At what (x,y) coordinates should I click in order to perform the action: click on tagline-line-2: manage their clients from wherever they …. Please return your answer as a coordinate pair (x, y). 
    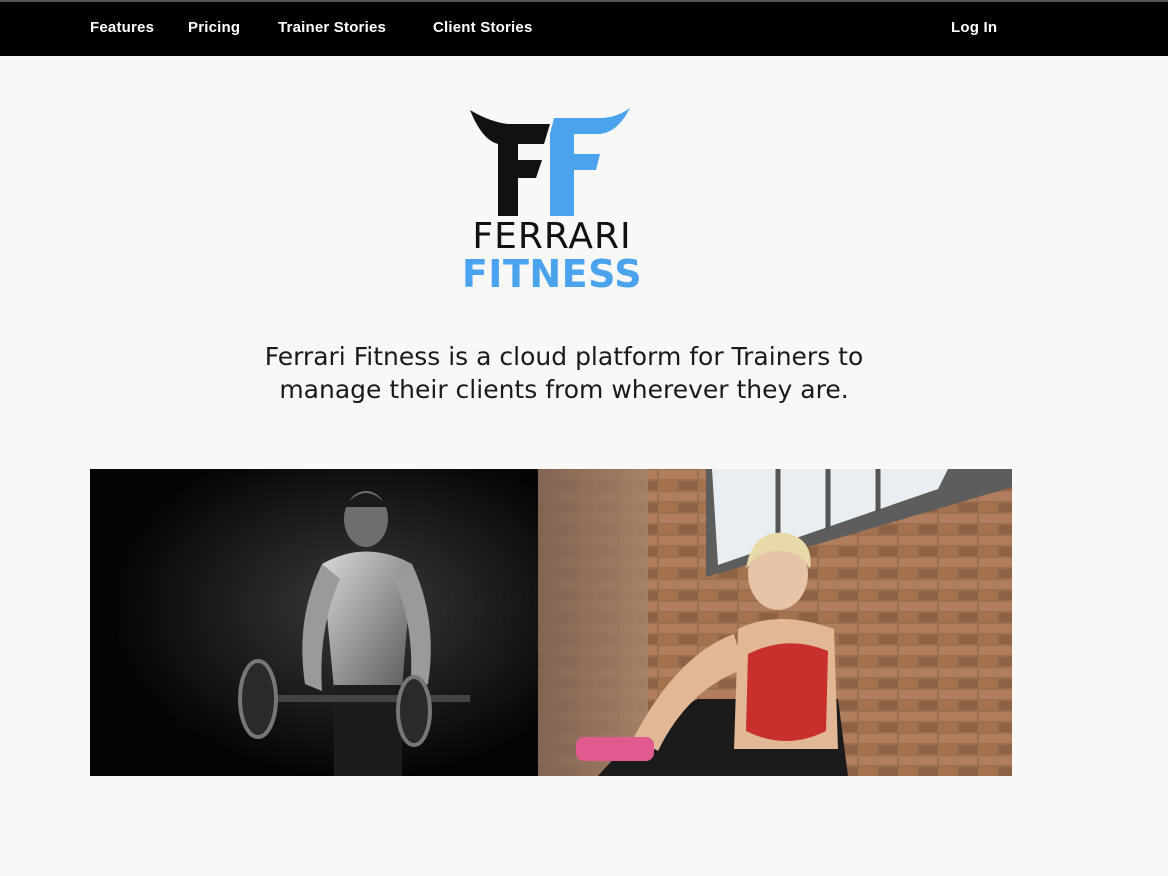
    Looking at the image, I should click on (564, 389).